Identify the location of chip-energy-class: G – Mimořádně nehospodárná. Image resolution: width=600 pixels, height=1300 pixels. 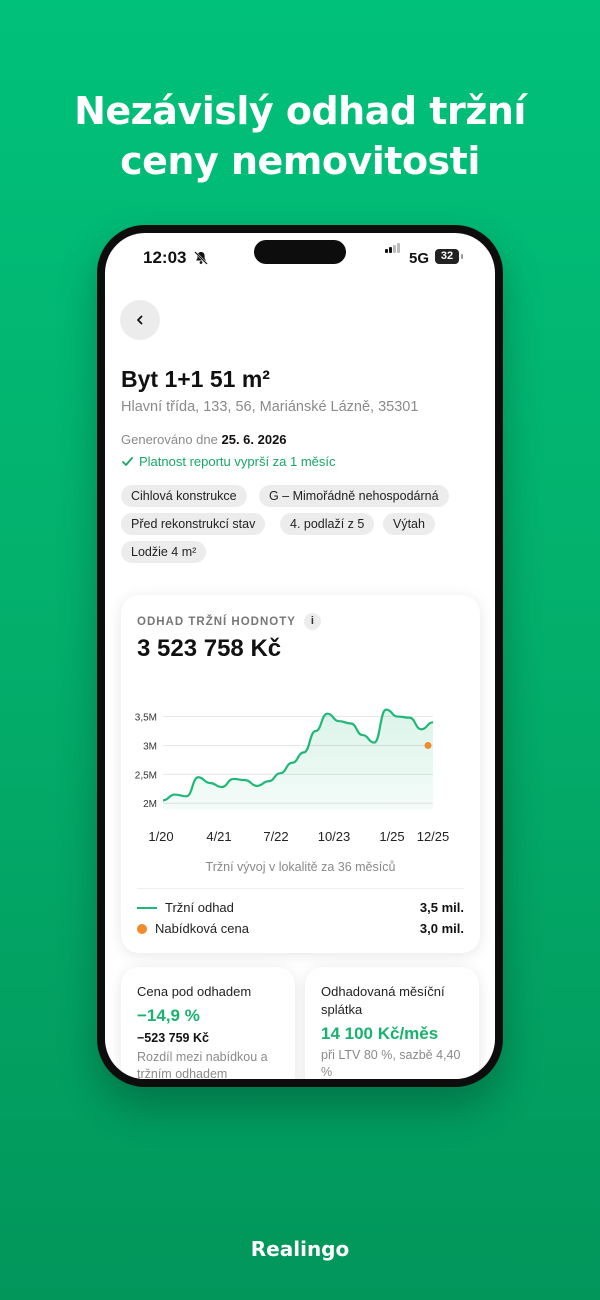
(354, 496).